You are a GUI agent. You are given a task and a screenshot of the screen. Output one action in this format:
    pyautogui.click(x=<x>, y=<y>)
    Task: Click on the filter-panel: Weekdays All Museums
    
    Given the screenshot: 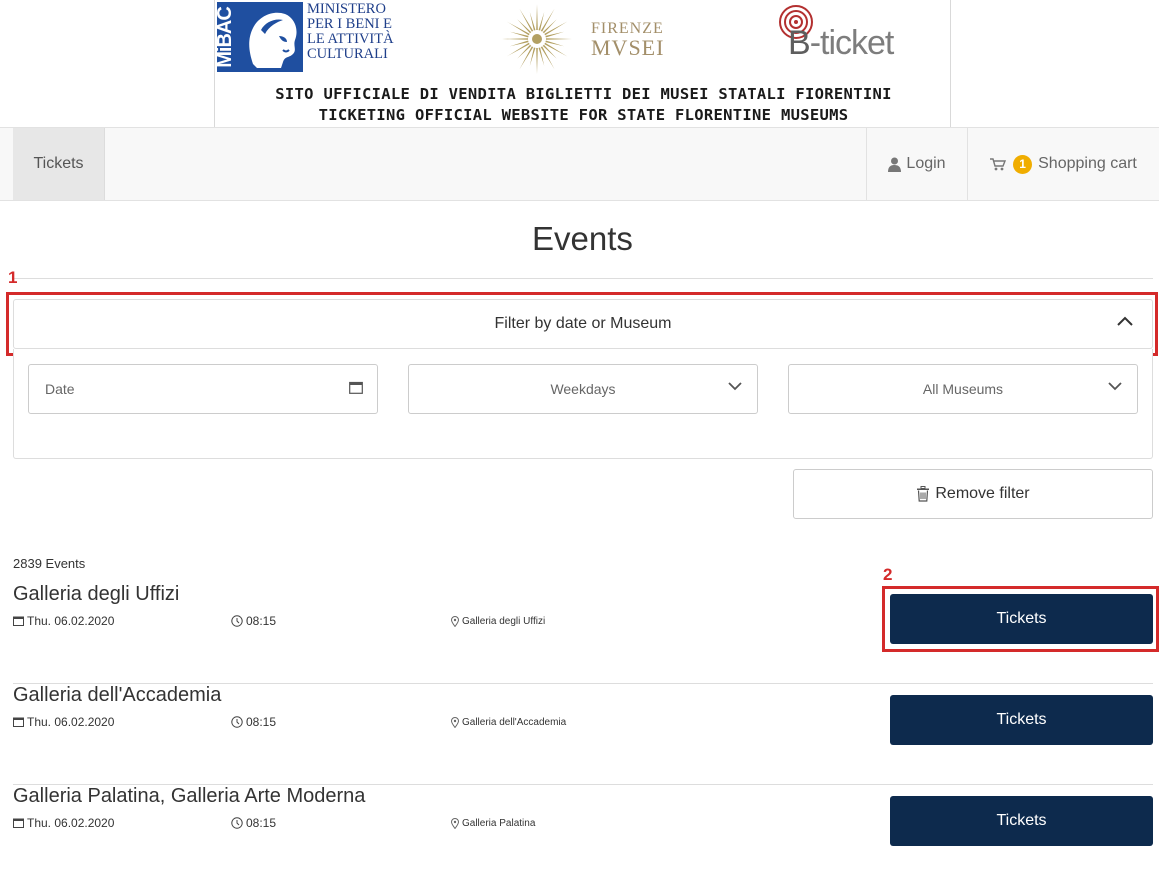 What is the action you would take?
    pyautogui.click(x=583, y=404)
    